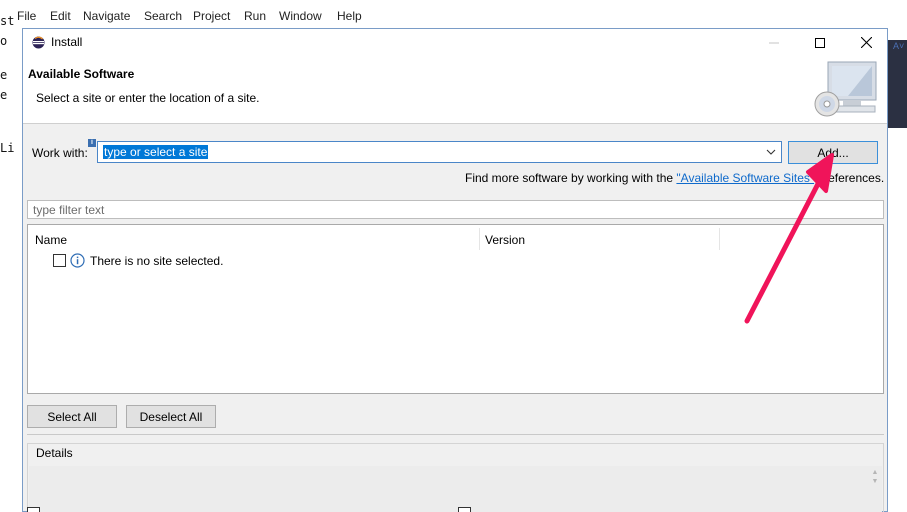 The height and width of the screenshot is (512, 907). I want to click on filter-input, so click(455, 209).